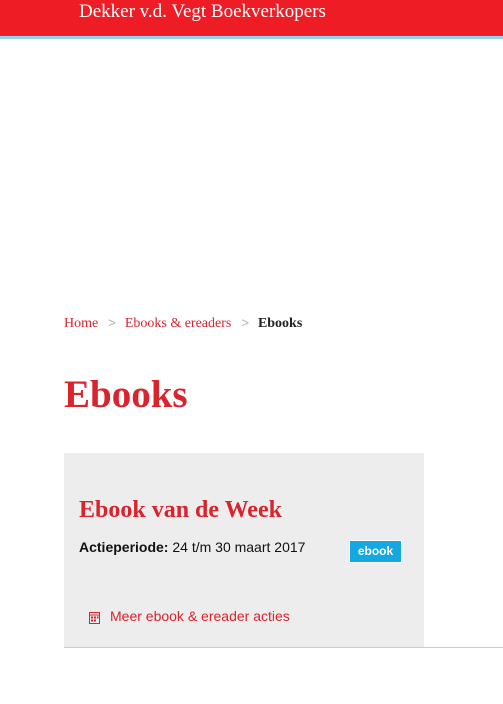 This screenshot has width=503, height=704. I want to click on breadcrumb-ebooks-ereaders: Ebooks & ereaders, so click(178, 323).